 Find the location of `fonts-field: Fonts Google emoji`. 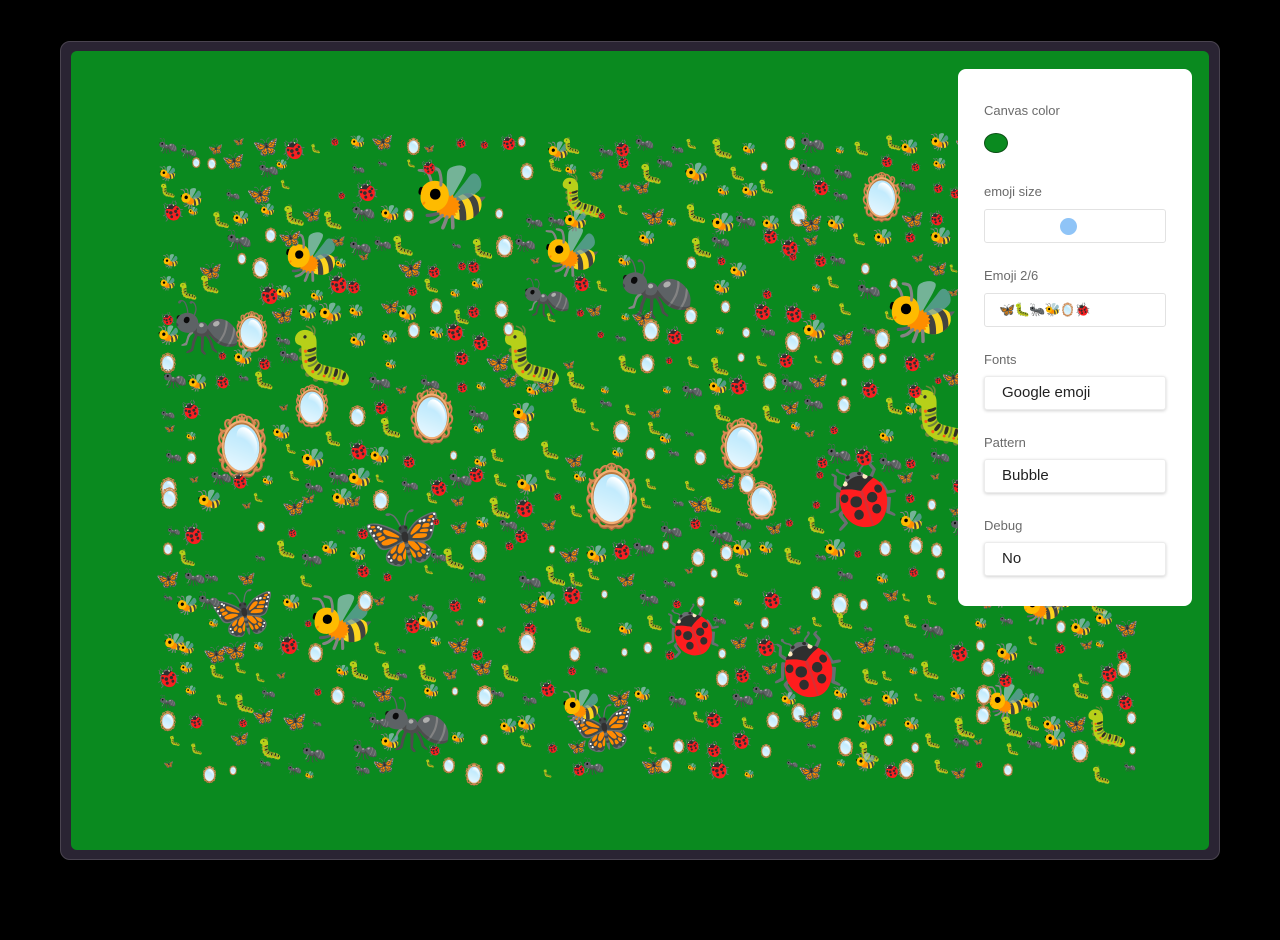

fonts-field: Fonts Google emoji is located at coordinates (1075, 381).